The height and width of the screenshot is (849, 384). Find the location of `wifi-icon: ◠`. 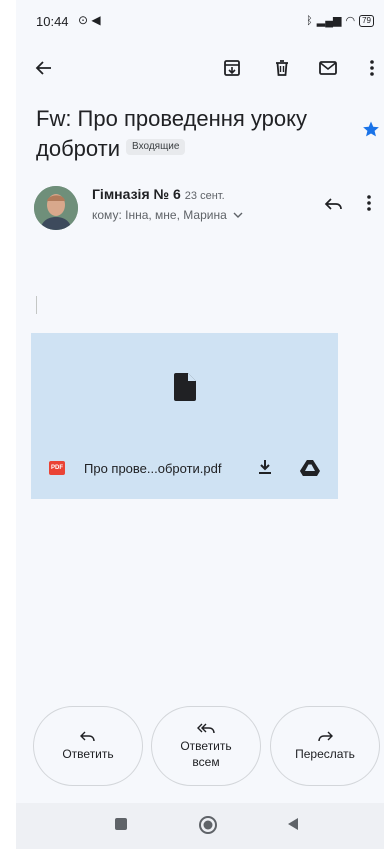

wifi-icon: ◠ is located at coordinates (350, 21).